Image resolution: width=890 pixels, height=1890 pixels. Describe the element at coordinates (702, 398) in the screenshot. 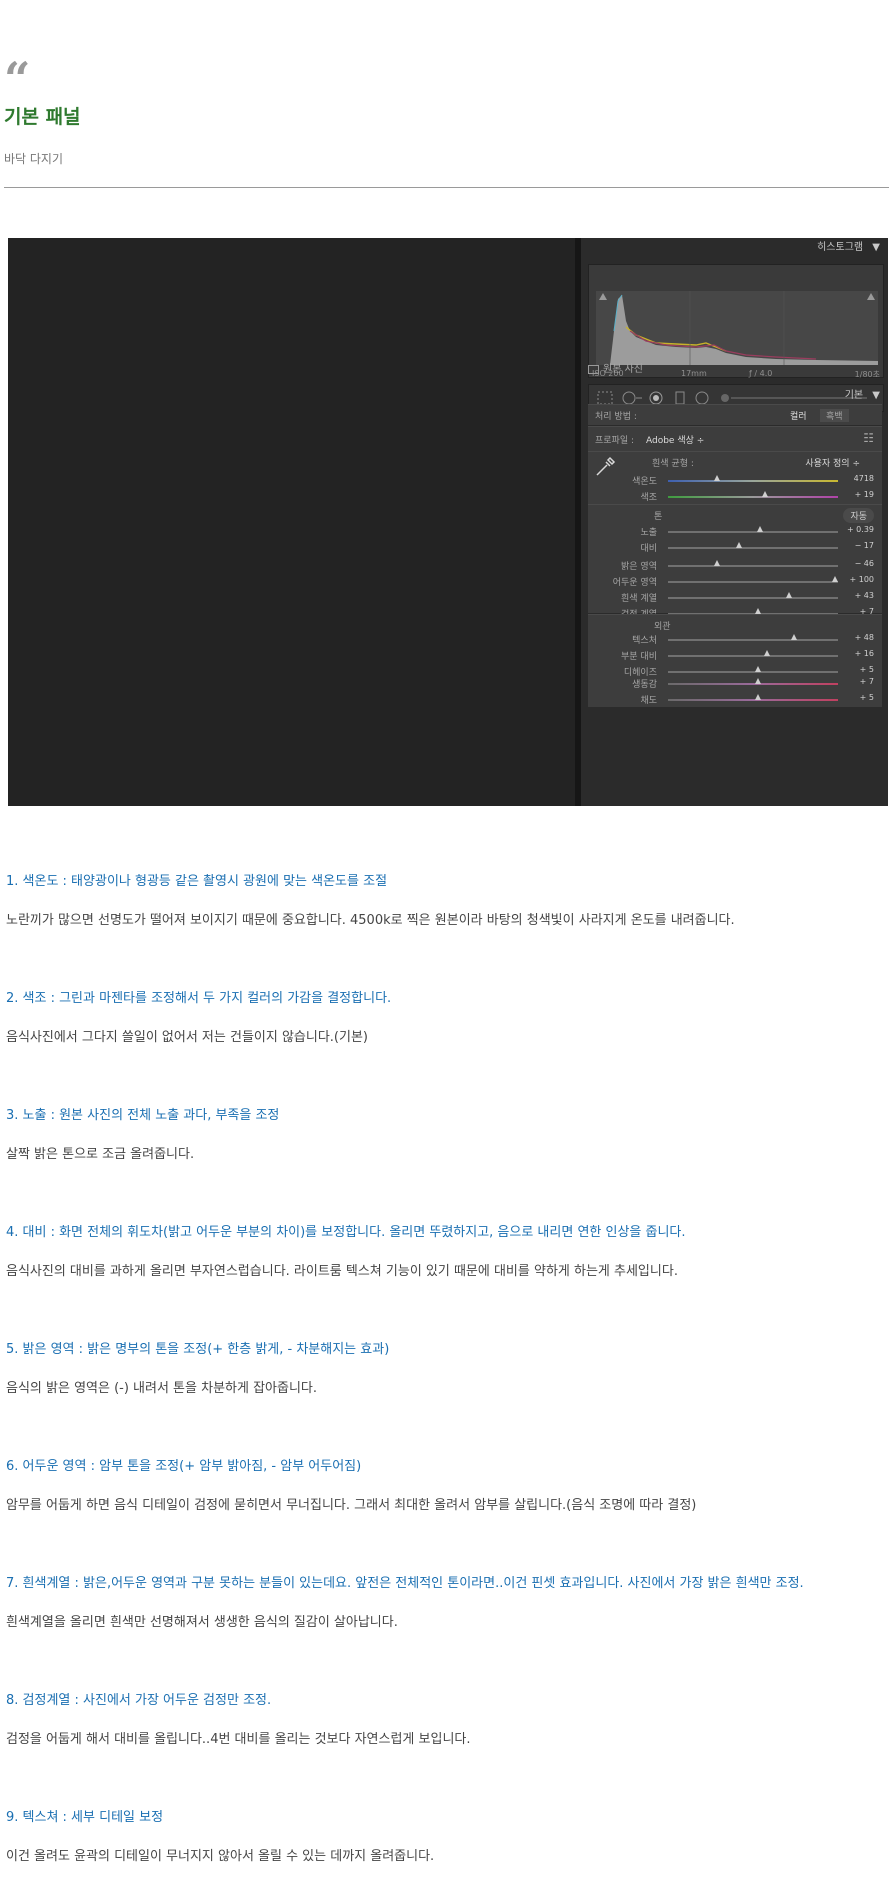

I see `radial-filter-icon` at that location.